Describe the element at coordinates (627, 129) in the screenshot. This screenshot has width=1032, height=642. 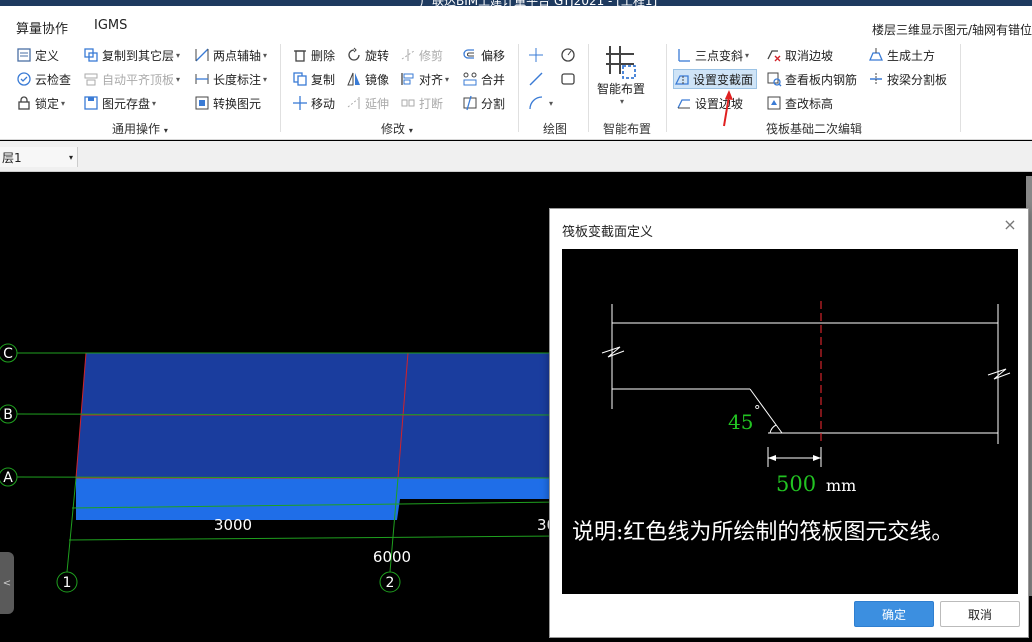
I see `group-label-smart: 智能布置` at that location.